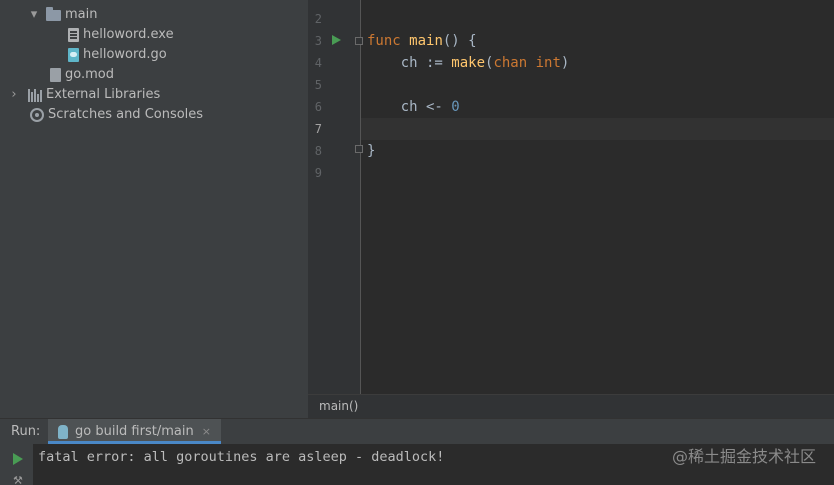 The width and height of the screenshot is (834, 485). What do you see at coordinates (597, 129) in the screenshot?
I see `current-line-highlight` at bounding box center [597, 129].